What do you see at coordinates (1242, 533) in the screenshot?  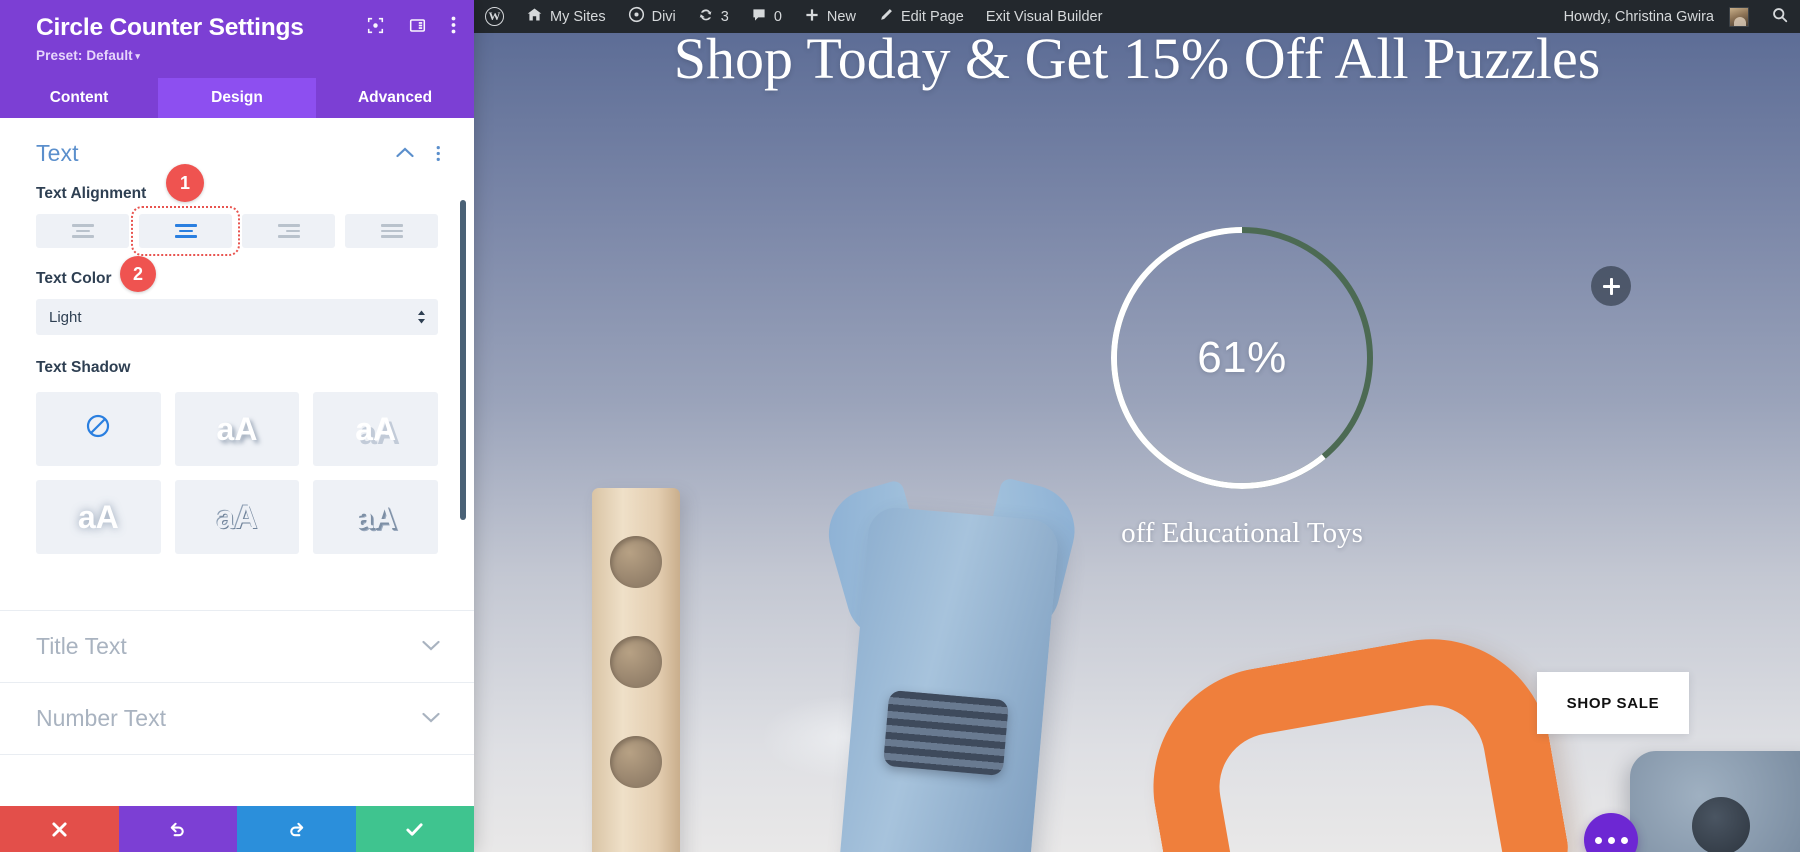 I see `circle-counter-title: off Educational Toys` at bounding box center [1242, 533].